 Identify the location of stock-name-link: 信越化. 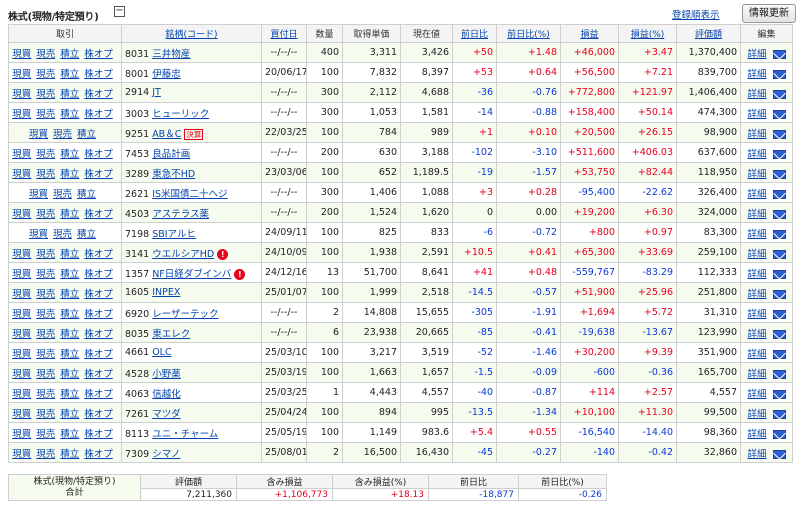
(166, 394).